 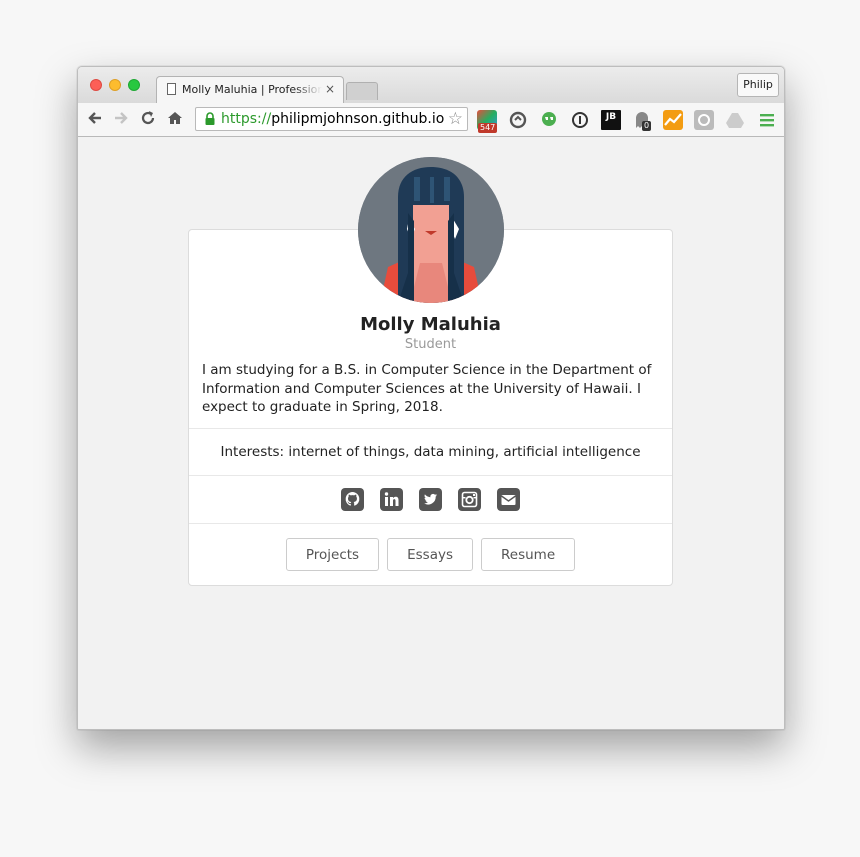 I want to click on projects-button: Projects, so click(x=332, y=554).